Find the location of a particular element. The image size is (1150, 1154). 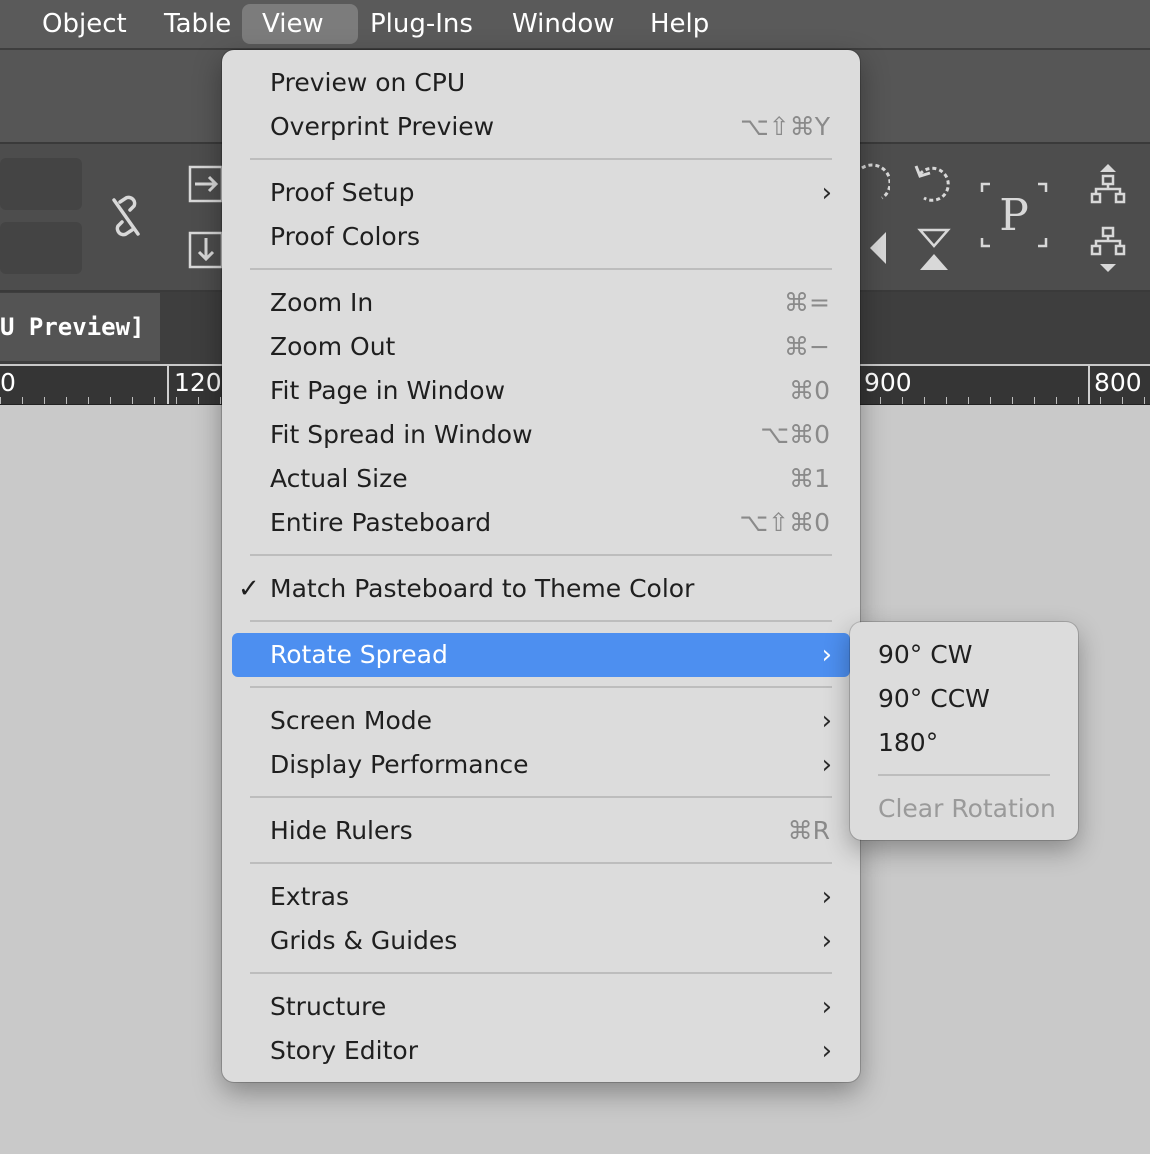

shortcut-label: ⌥⌘0 is located at coordinates (795, 434).